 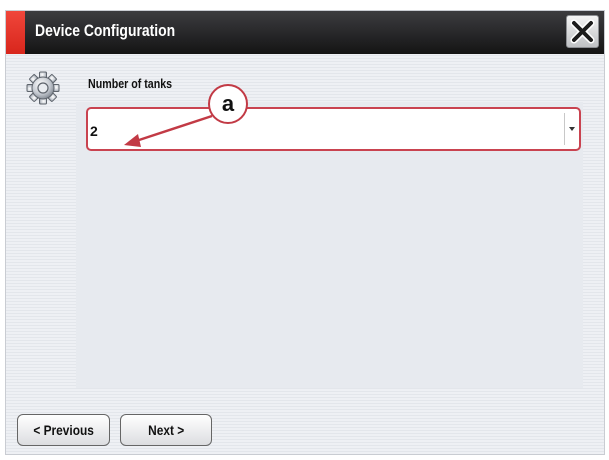 What do you see at coordinates (43, 88) in the screenshot?
I see `gear-icon` at bounding box center [43, 88].